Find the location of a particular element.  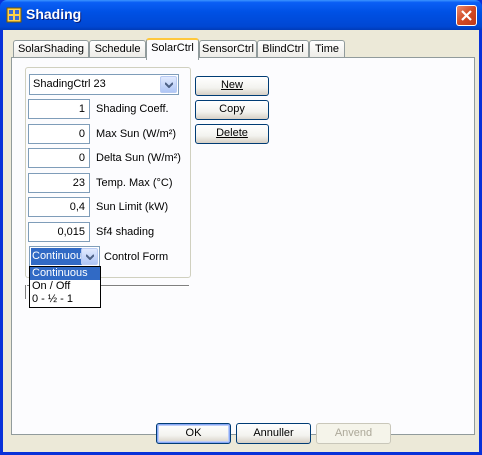

delta-sun-label: Delta Sun (W/m²) is located at coordinates (138, 158).